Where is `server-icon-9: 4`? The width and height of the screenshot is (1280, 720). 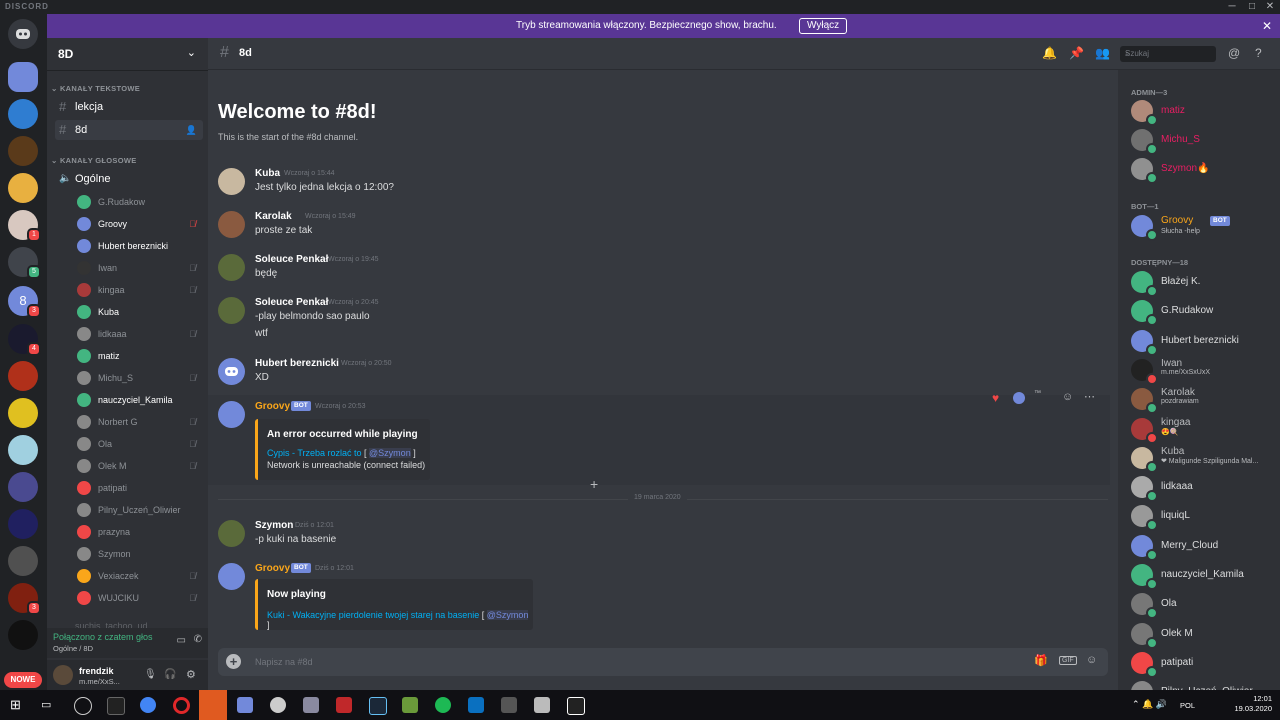
server-icon-9: 4 is located at coordinates (24, 340).